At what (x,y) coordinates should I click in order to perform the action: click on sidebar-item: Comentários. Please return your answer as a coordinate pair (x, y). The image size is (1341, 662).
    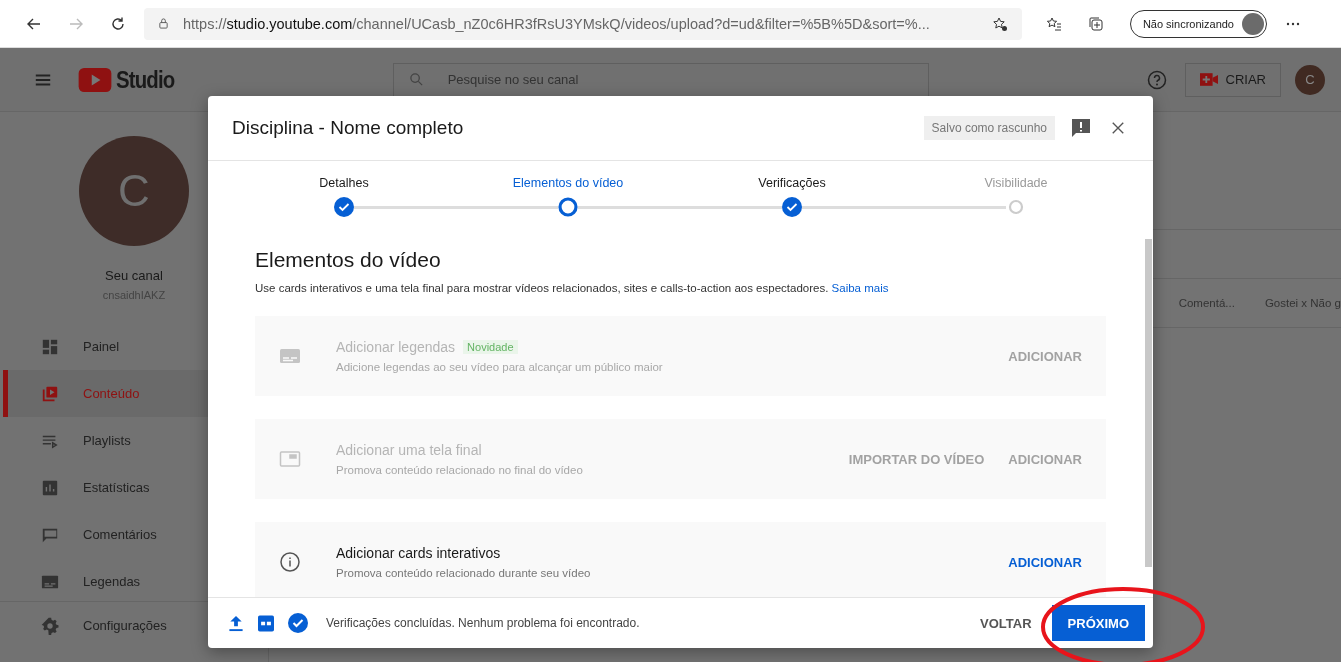
    Looking at the image, I should click on (135, 534).